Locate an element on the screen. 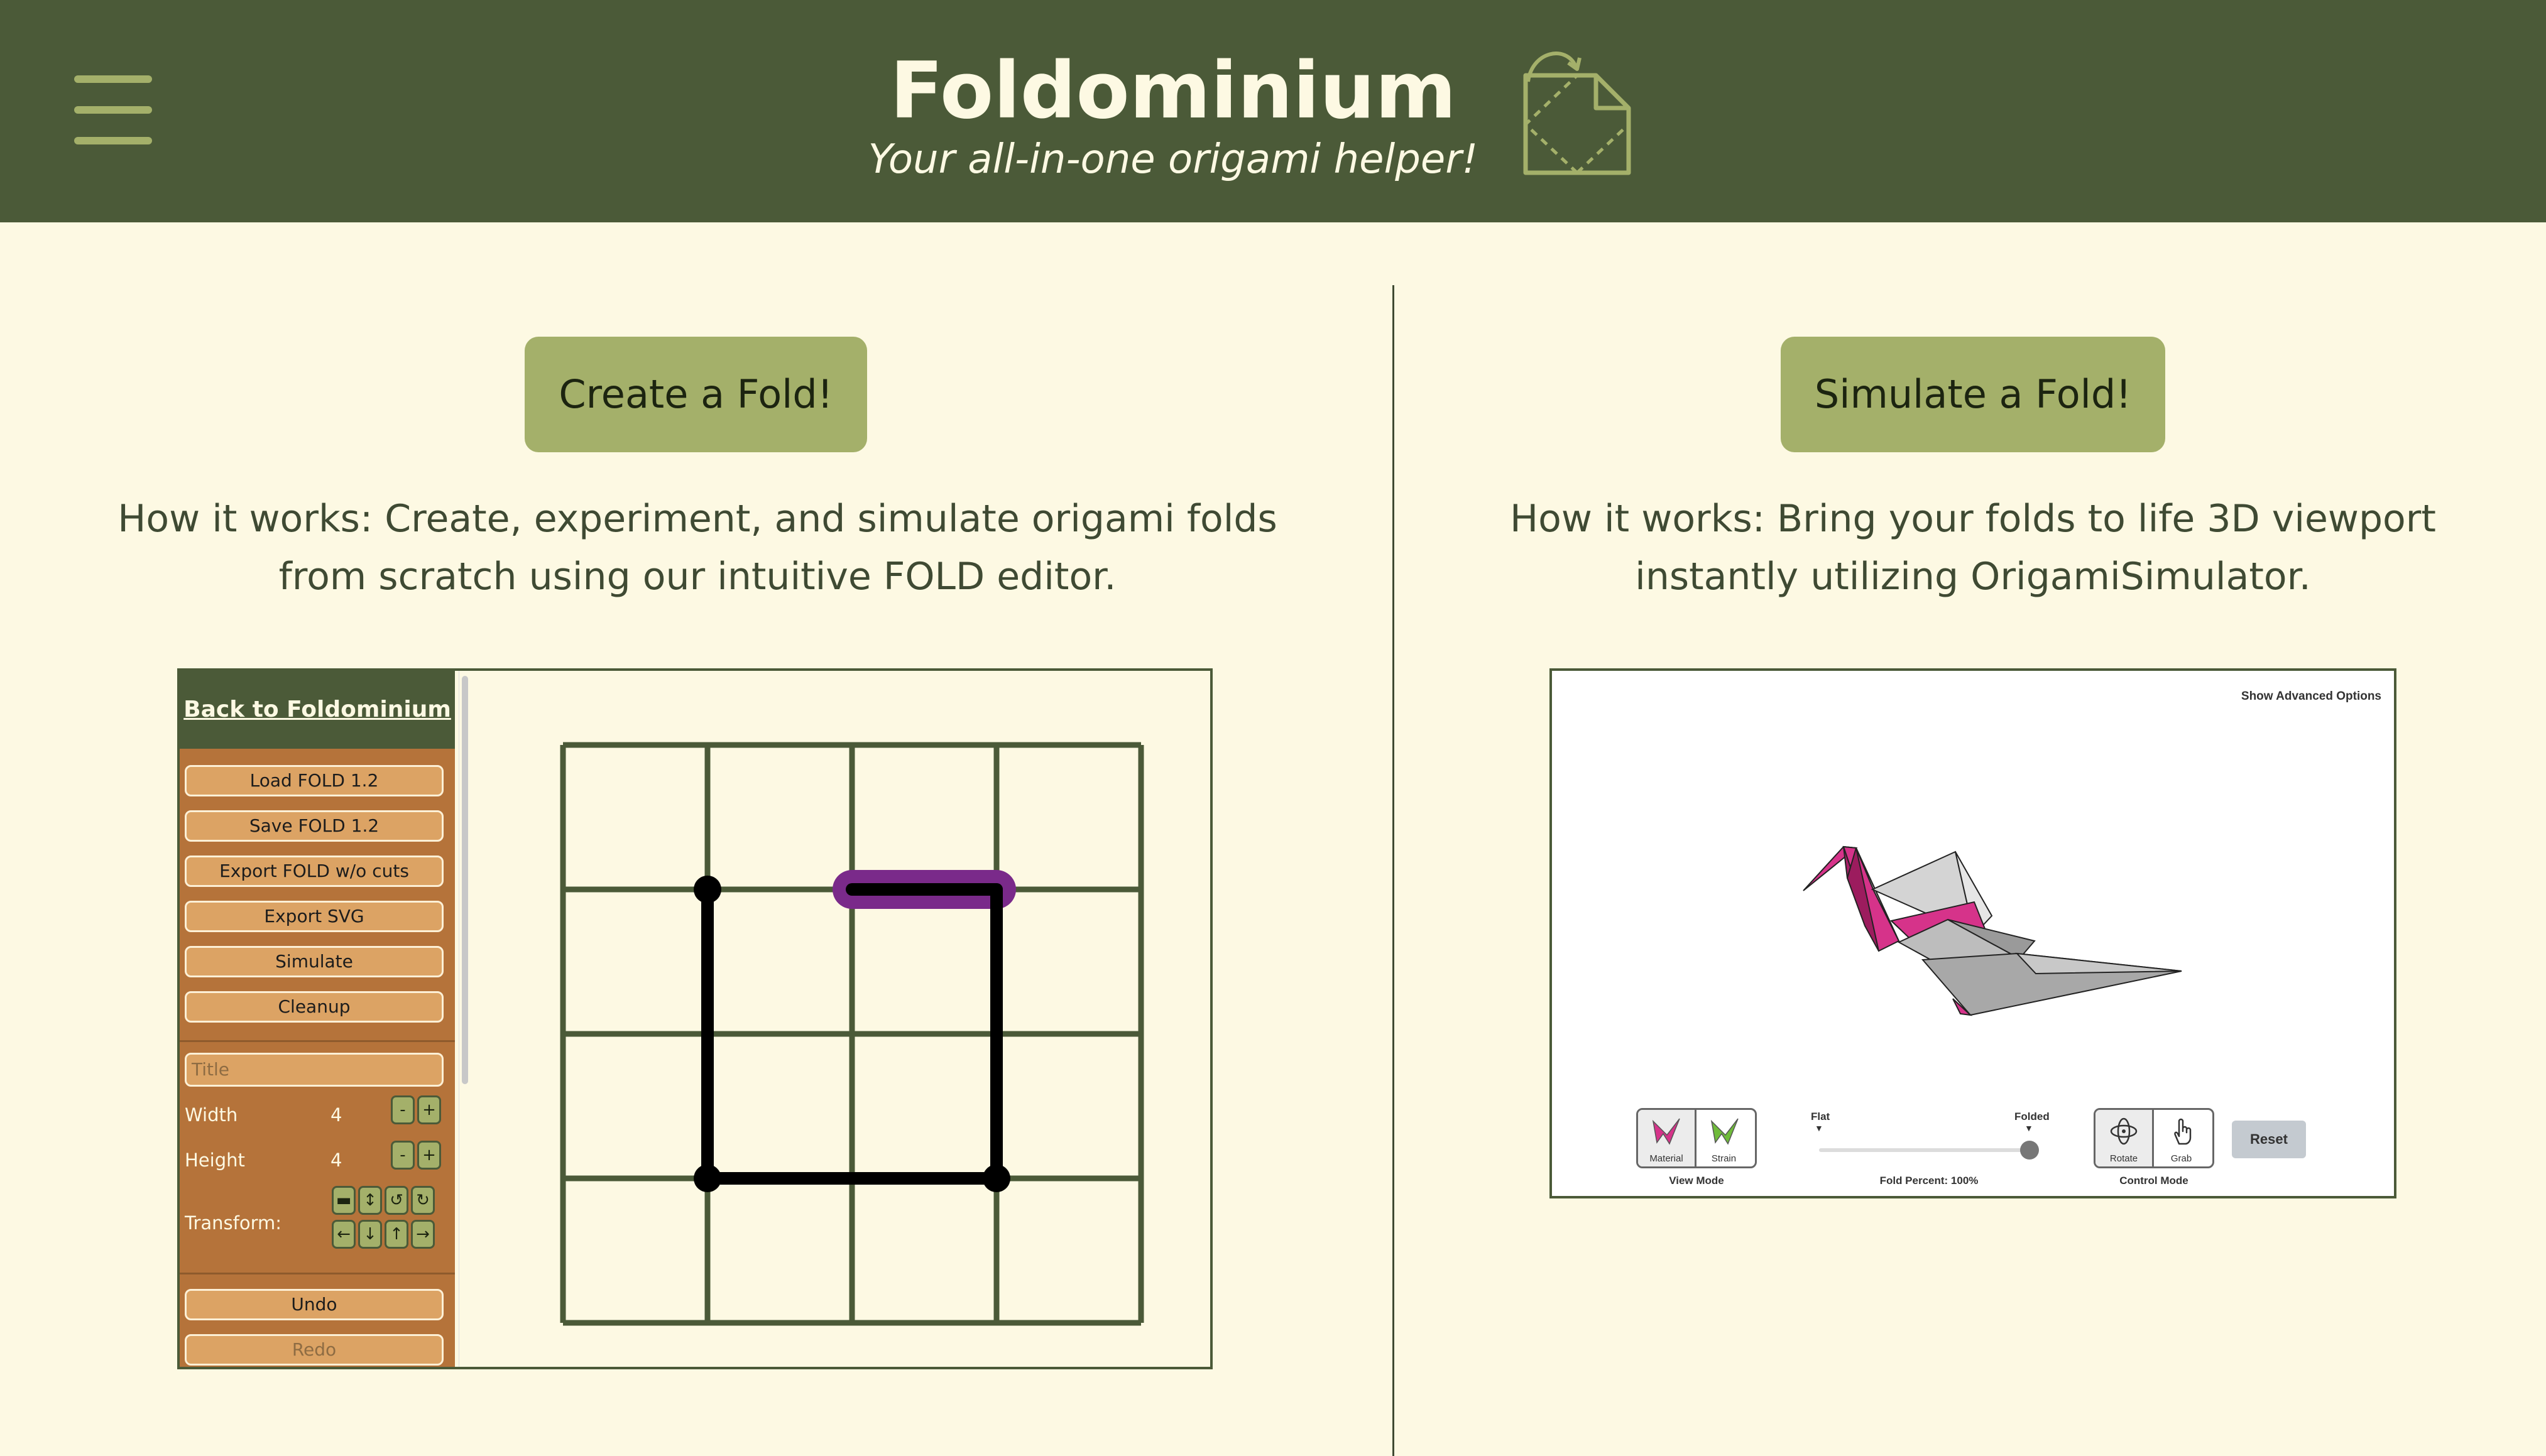 The image size is (2546, 1456). scrollbar-thumb is located at coordinates (465, 880).